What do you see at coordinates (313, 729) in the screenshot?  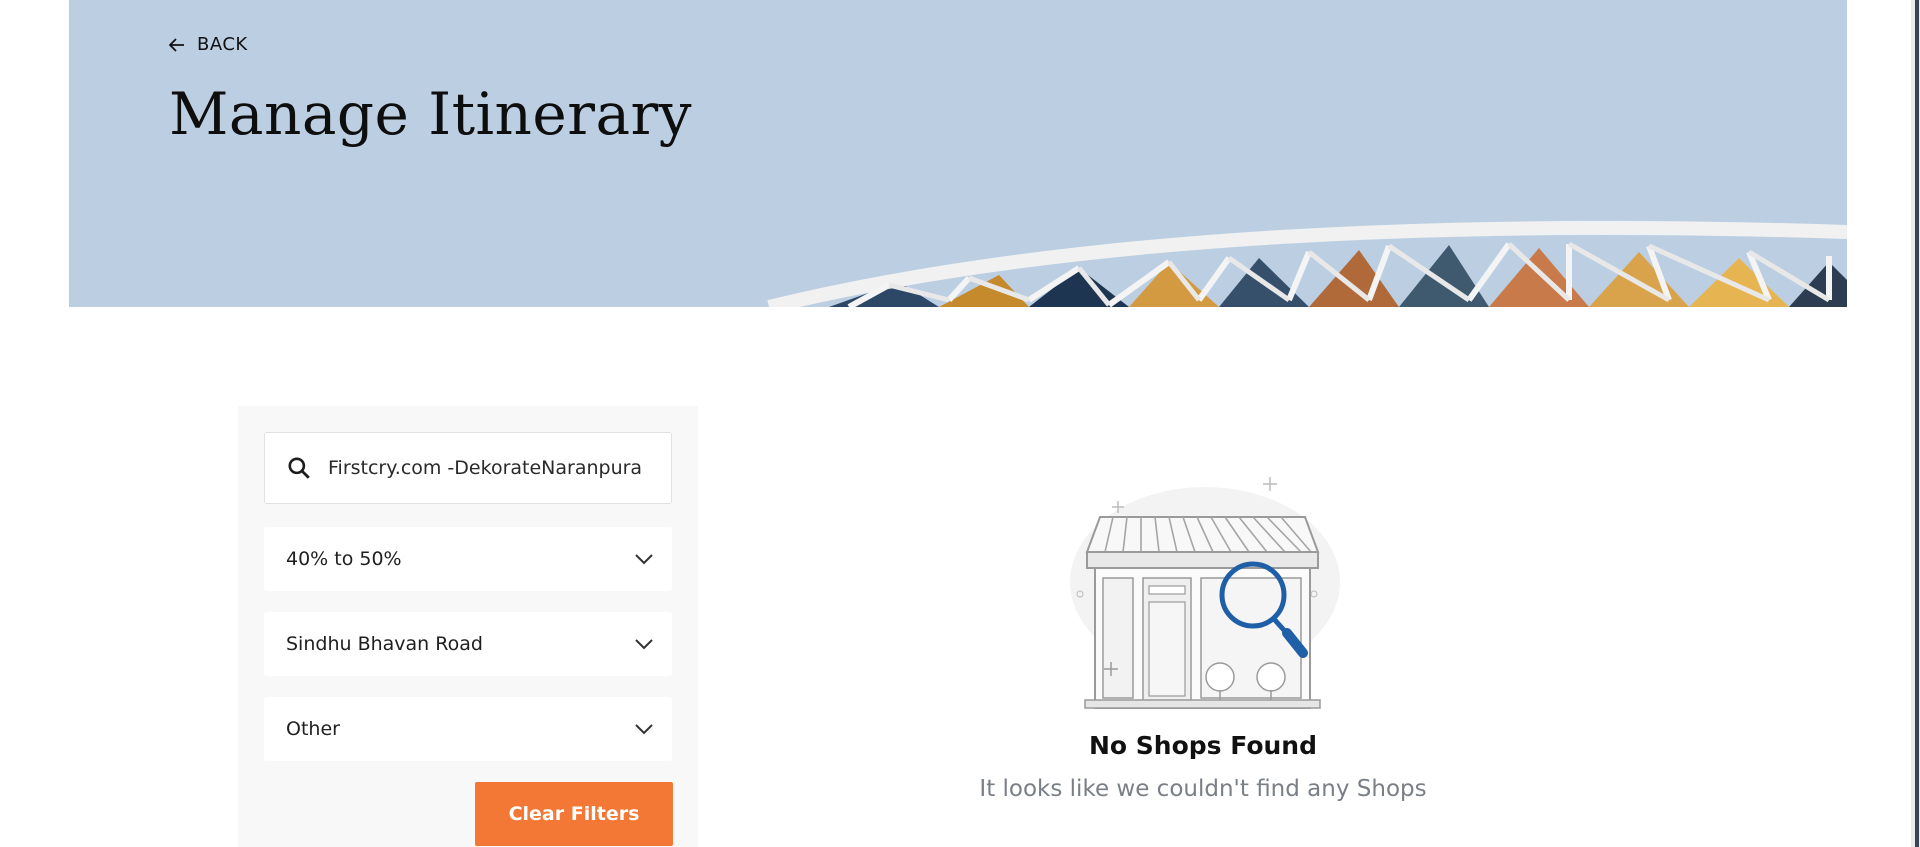 I see `category-select-value: Other` at bounding box center [313, 729].